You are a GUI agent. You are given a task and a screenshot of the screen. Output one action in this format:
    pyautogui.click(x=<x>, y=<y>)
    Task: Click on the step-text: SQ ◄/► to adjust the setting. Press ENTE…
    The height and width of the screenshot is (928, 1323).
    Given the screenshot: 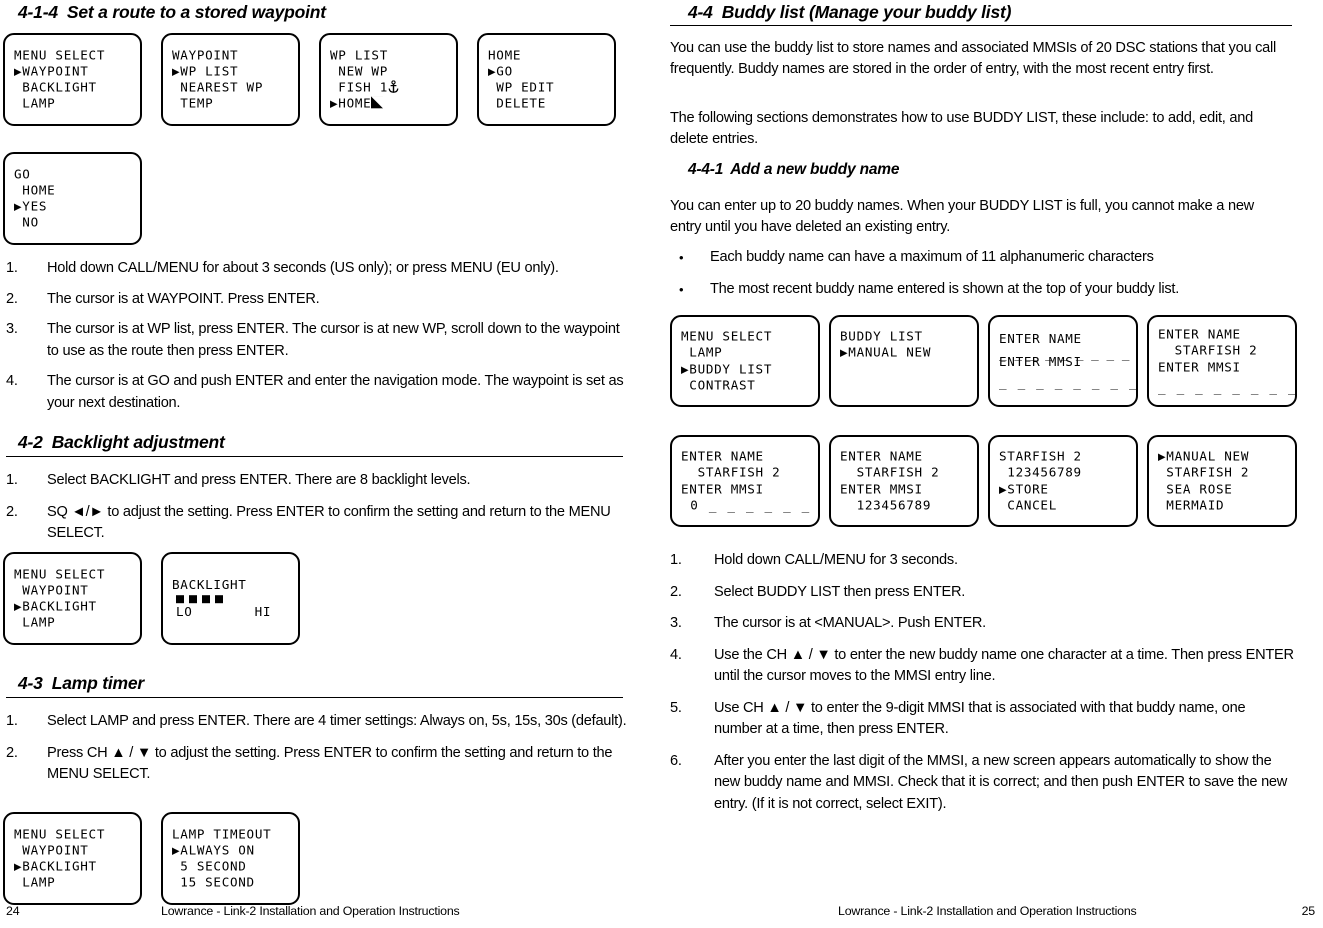 What is the action you would take?
    pyautogui.click(x=329, y=522)
    